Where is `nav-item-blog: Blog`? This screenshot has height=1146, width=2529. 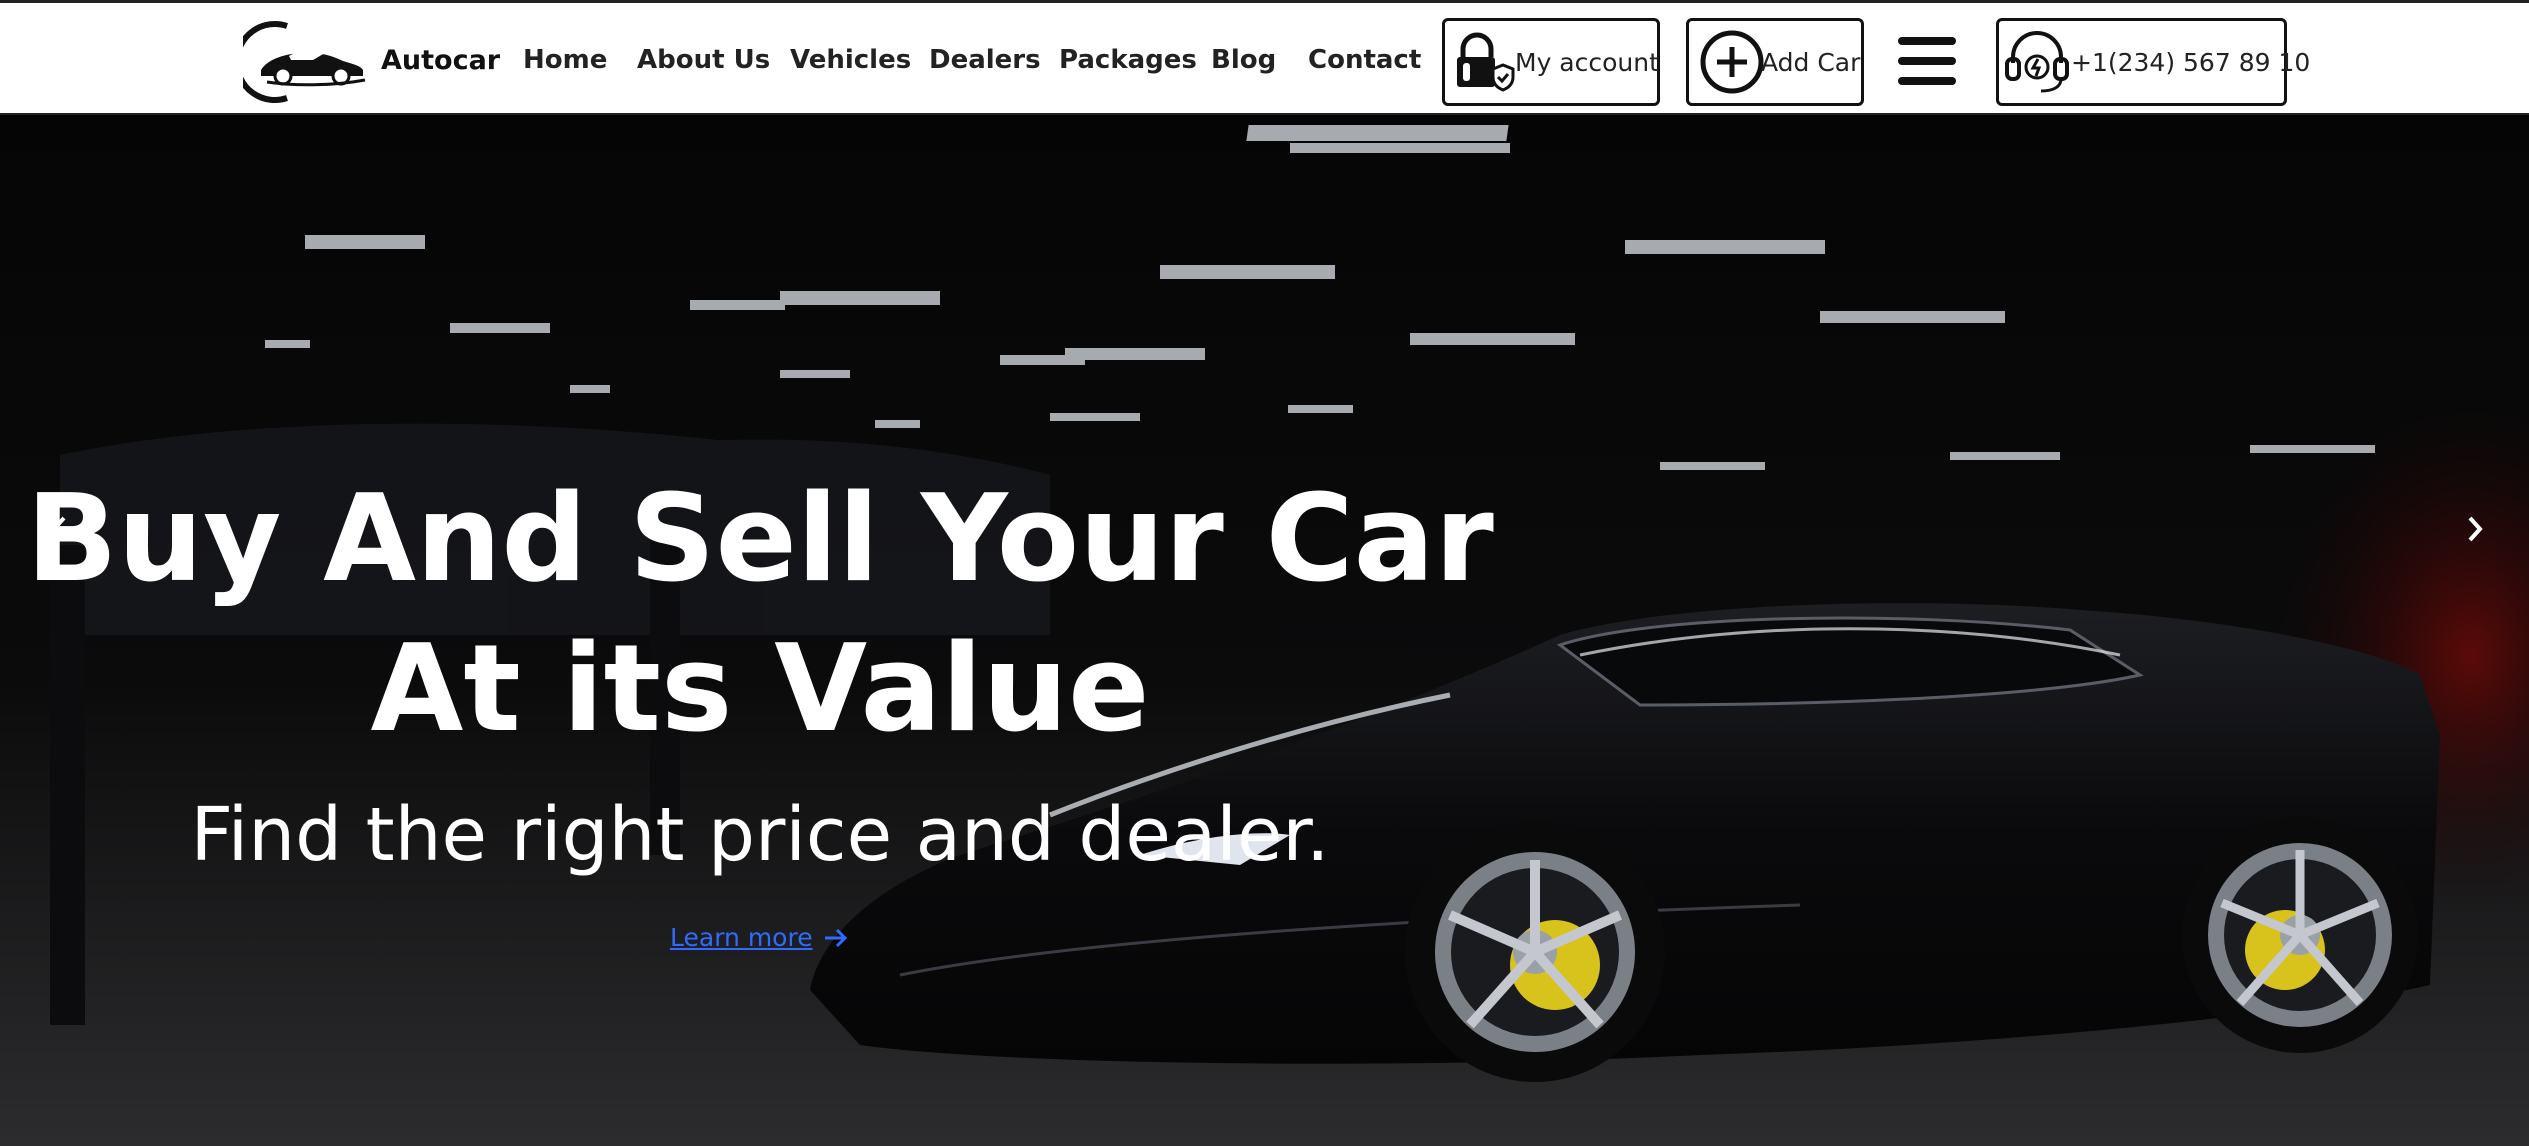 nav-item-blog: Blog is located at coordinates (1243, 60).